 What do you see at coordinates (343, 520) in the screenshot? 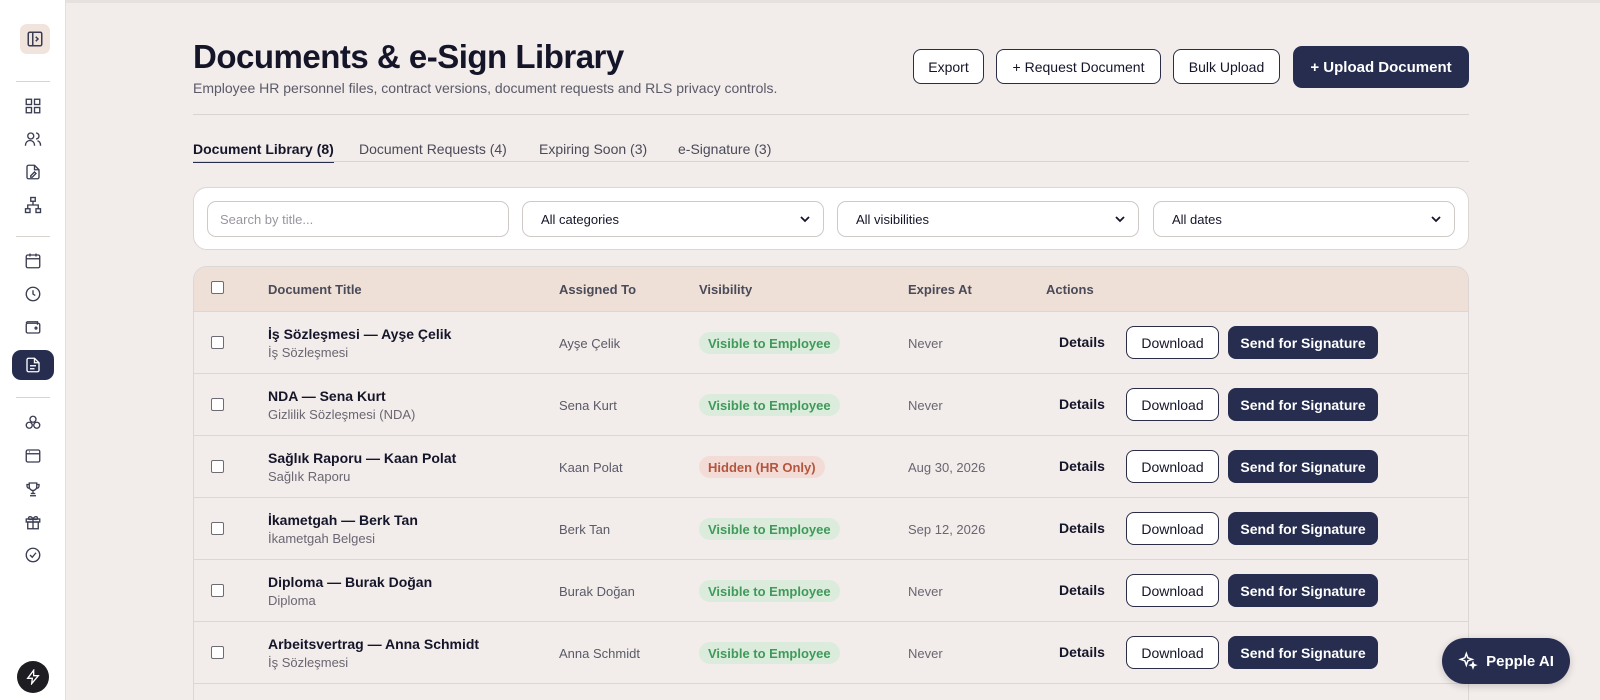
I see `document-title: İkametgah — Berk Tan` at bounding box center [343, 520].